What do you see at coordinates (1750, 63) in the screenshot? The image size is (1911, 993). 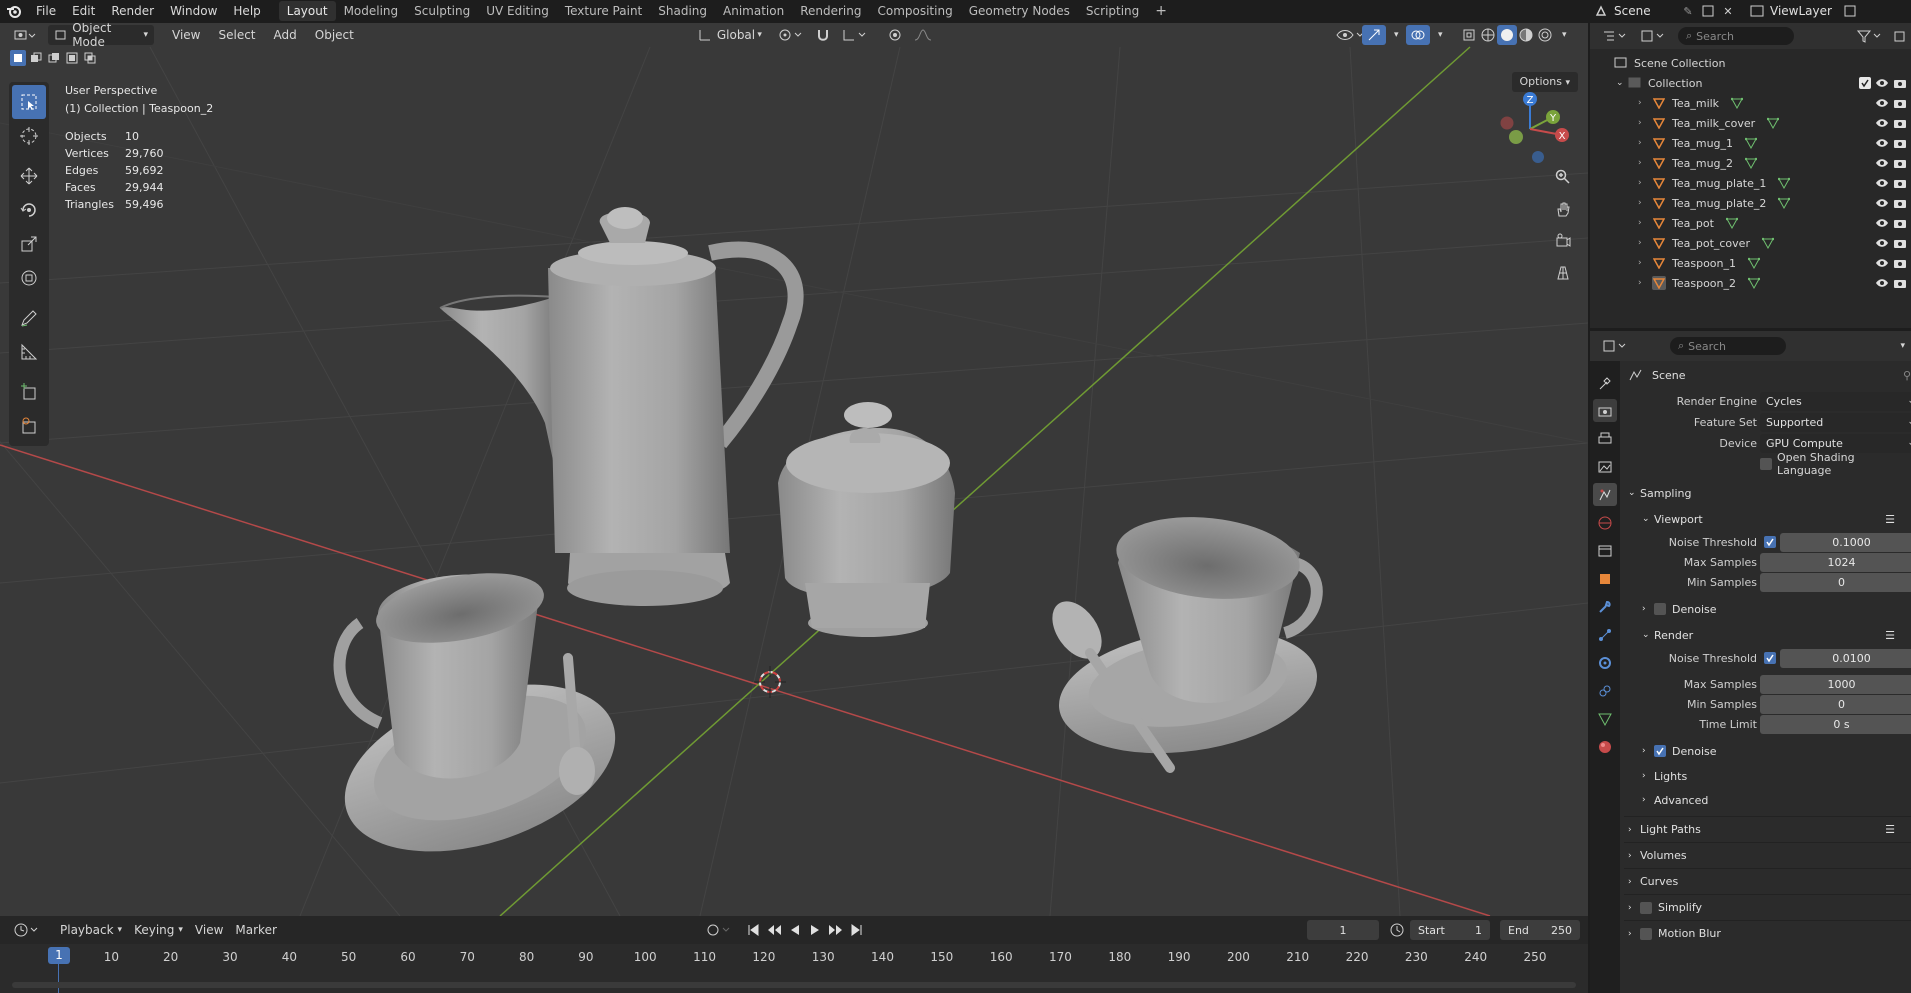 I see `scene-collection-row: Scene Collection` at bounding box center [1750, 63].